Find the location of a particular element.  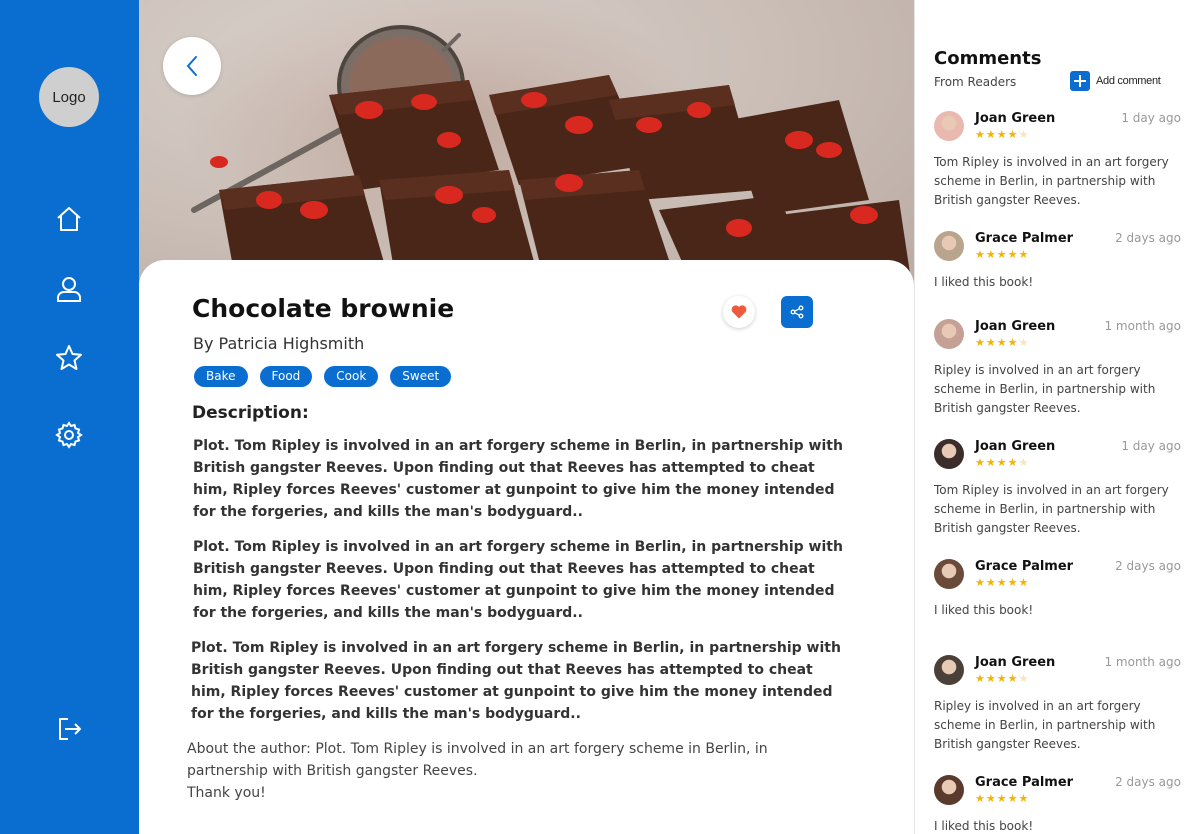

nav-settings is located at coordinates (69, 435).